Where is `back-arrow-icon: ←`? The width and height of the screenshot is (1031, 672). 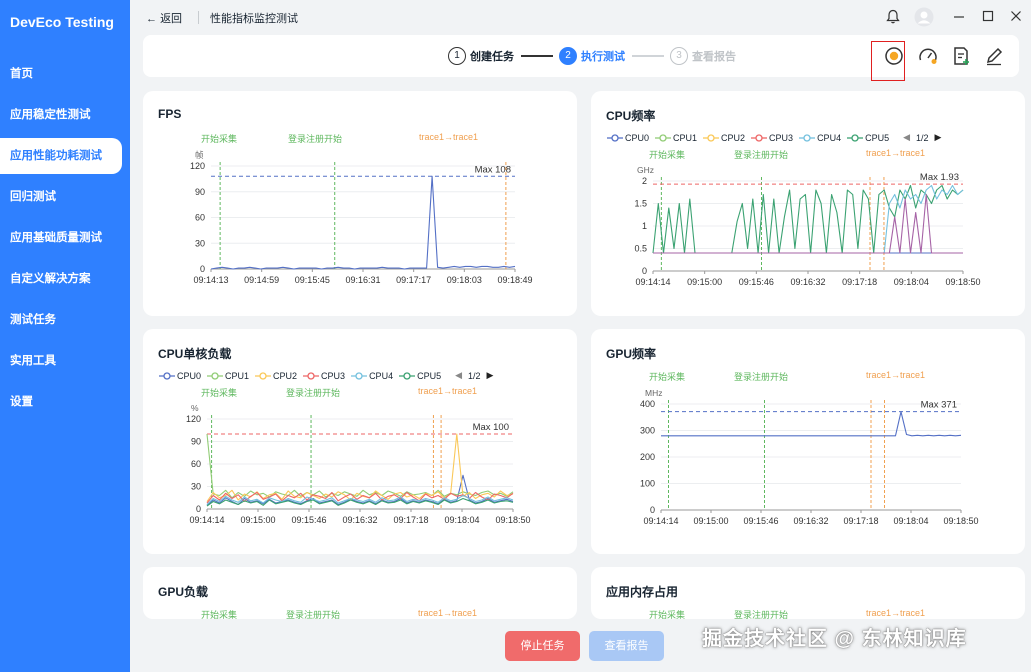 back-arrow-icon: ← is located at coordinates (151, 19).